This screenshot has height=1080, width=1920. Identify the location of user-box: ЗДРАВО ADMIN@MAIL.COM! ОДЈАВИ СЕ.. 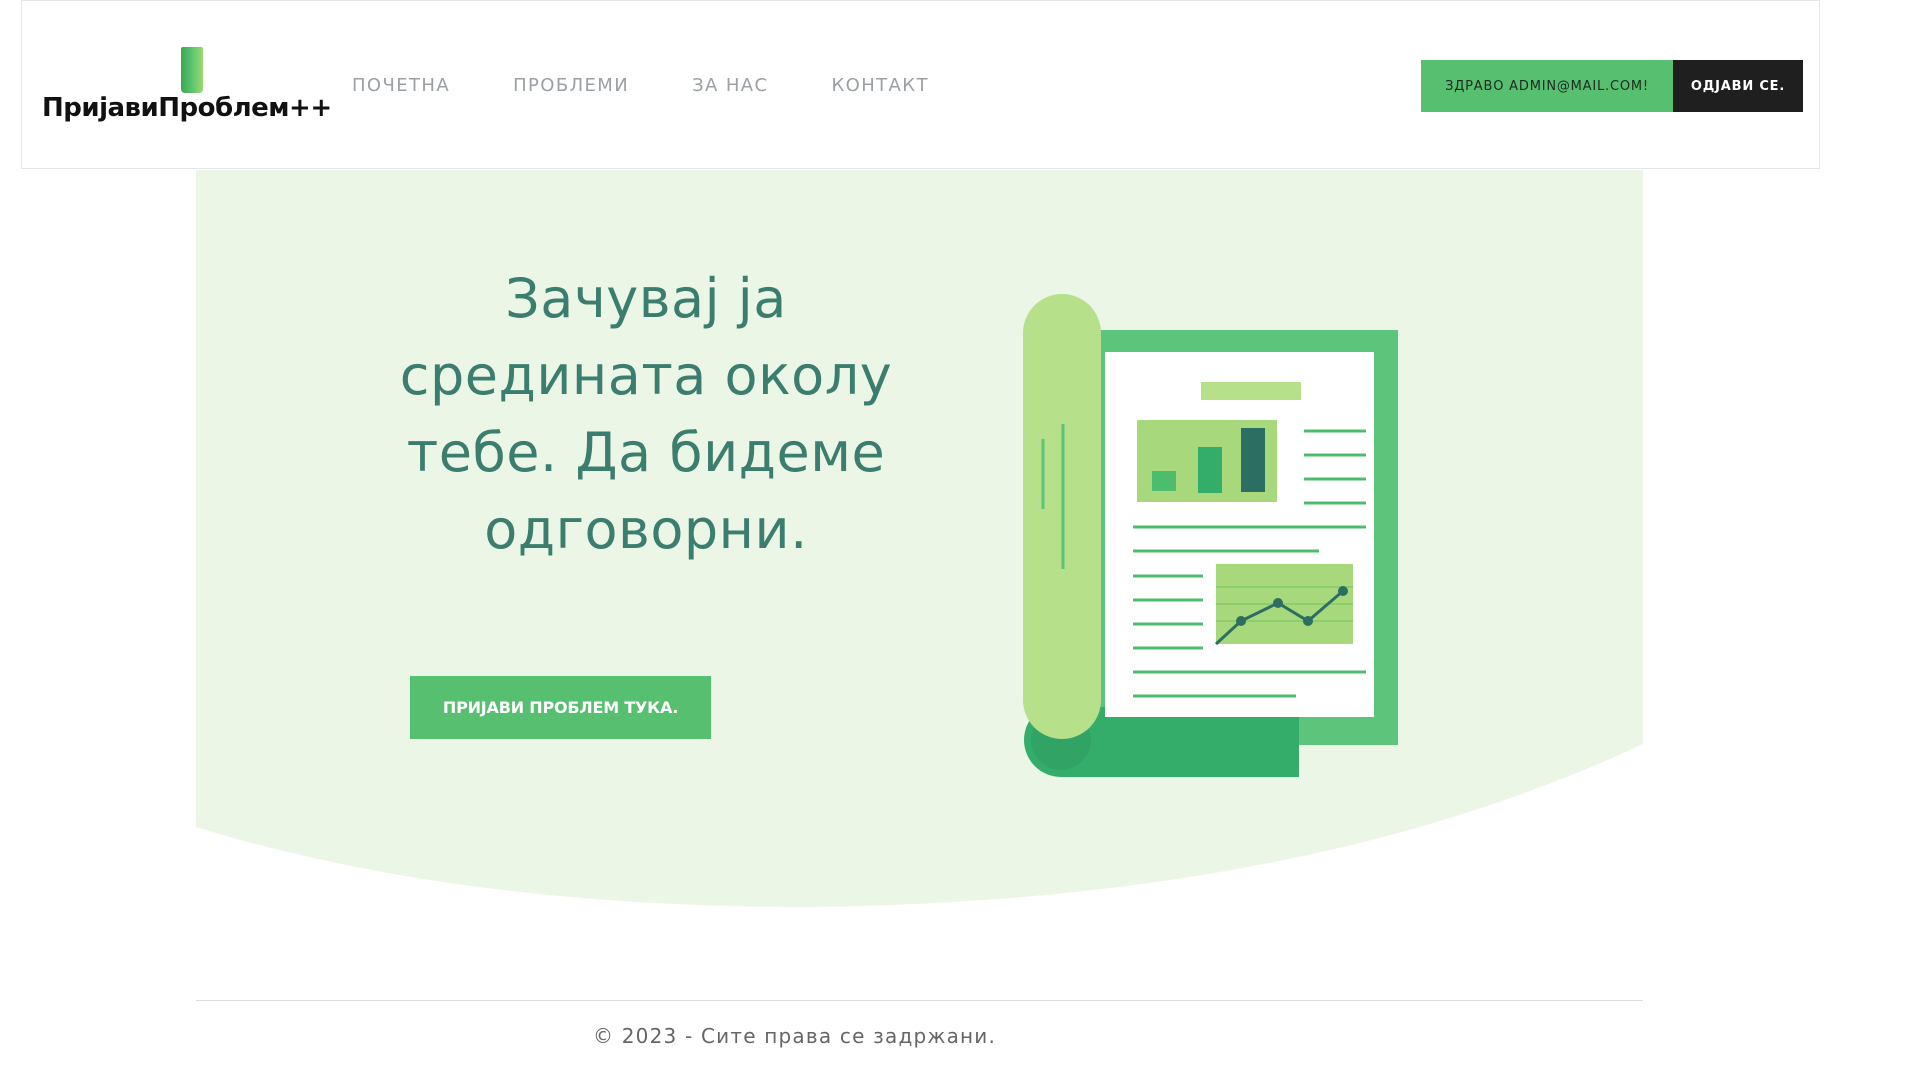
(1612, 86).